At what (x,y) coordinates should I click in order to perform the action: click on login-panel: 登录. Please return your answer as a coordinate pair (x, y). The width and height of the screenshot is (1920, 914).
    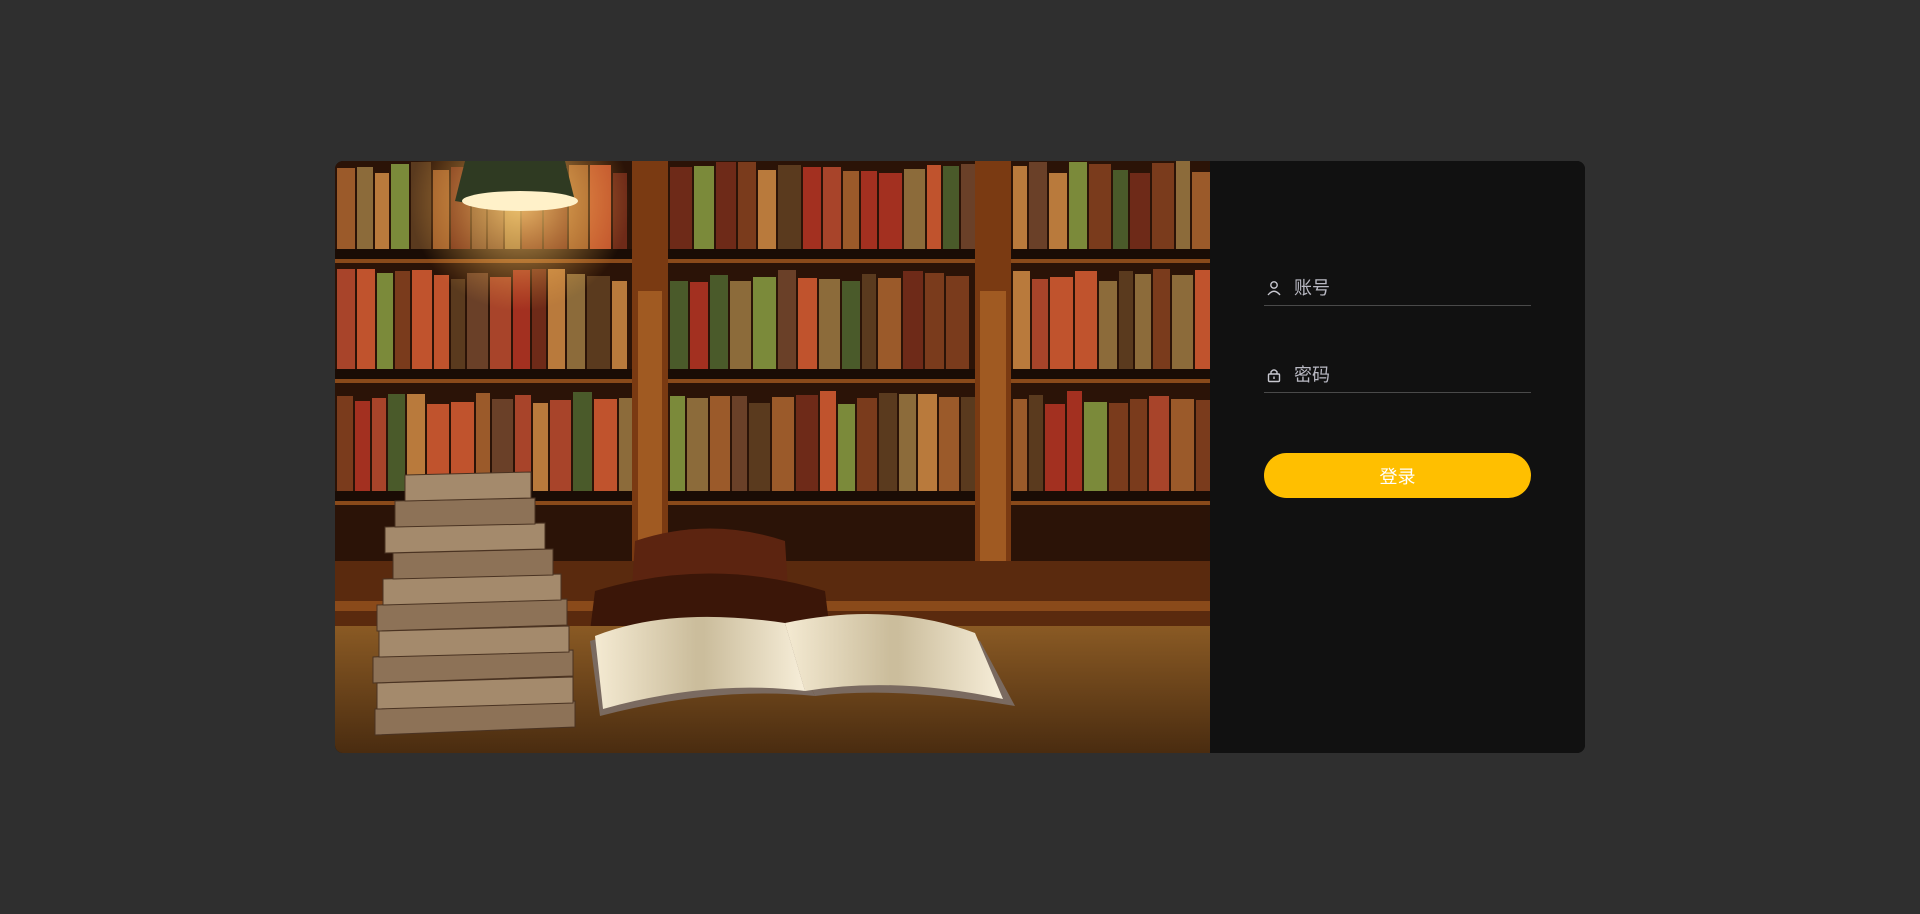
    Looking at the image, I should click on (1397, 457).